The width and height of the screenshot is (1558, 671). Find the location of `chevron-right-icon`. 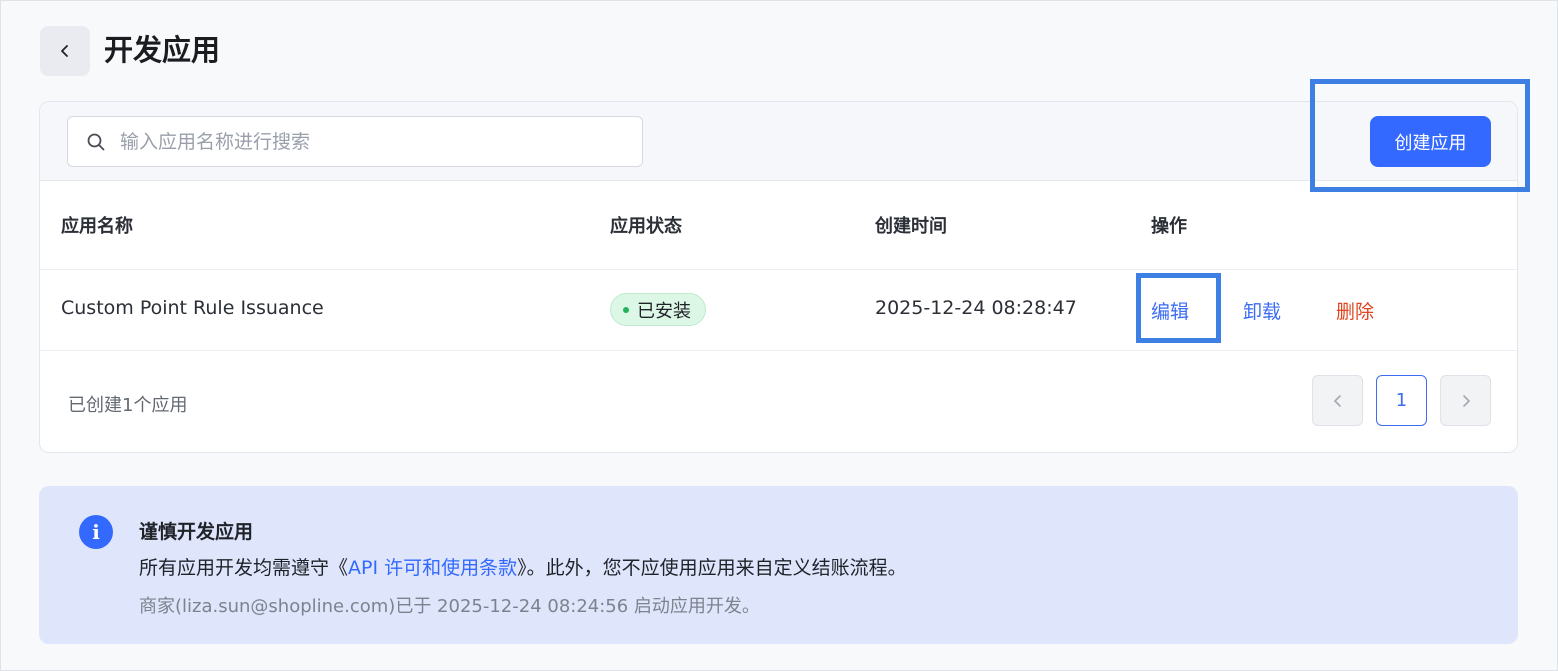

chevron-right-icon is located at coordinates (1466, 400).